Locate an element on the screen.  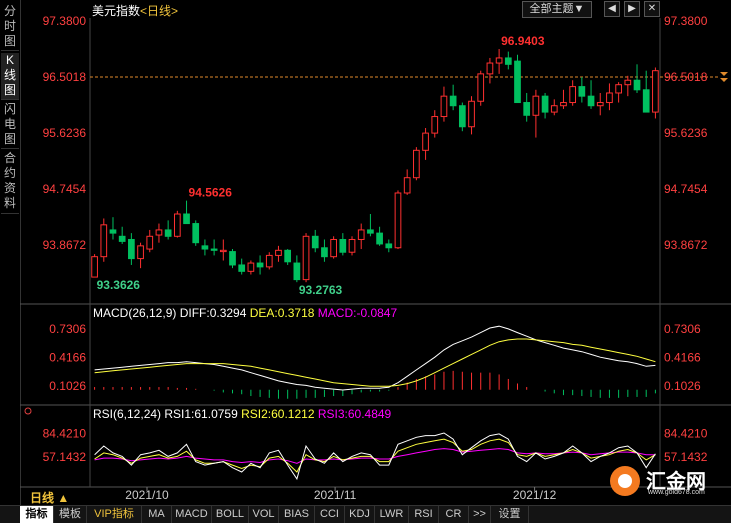
rsi-marks is located at coordinates (375, 456).